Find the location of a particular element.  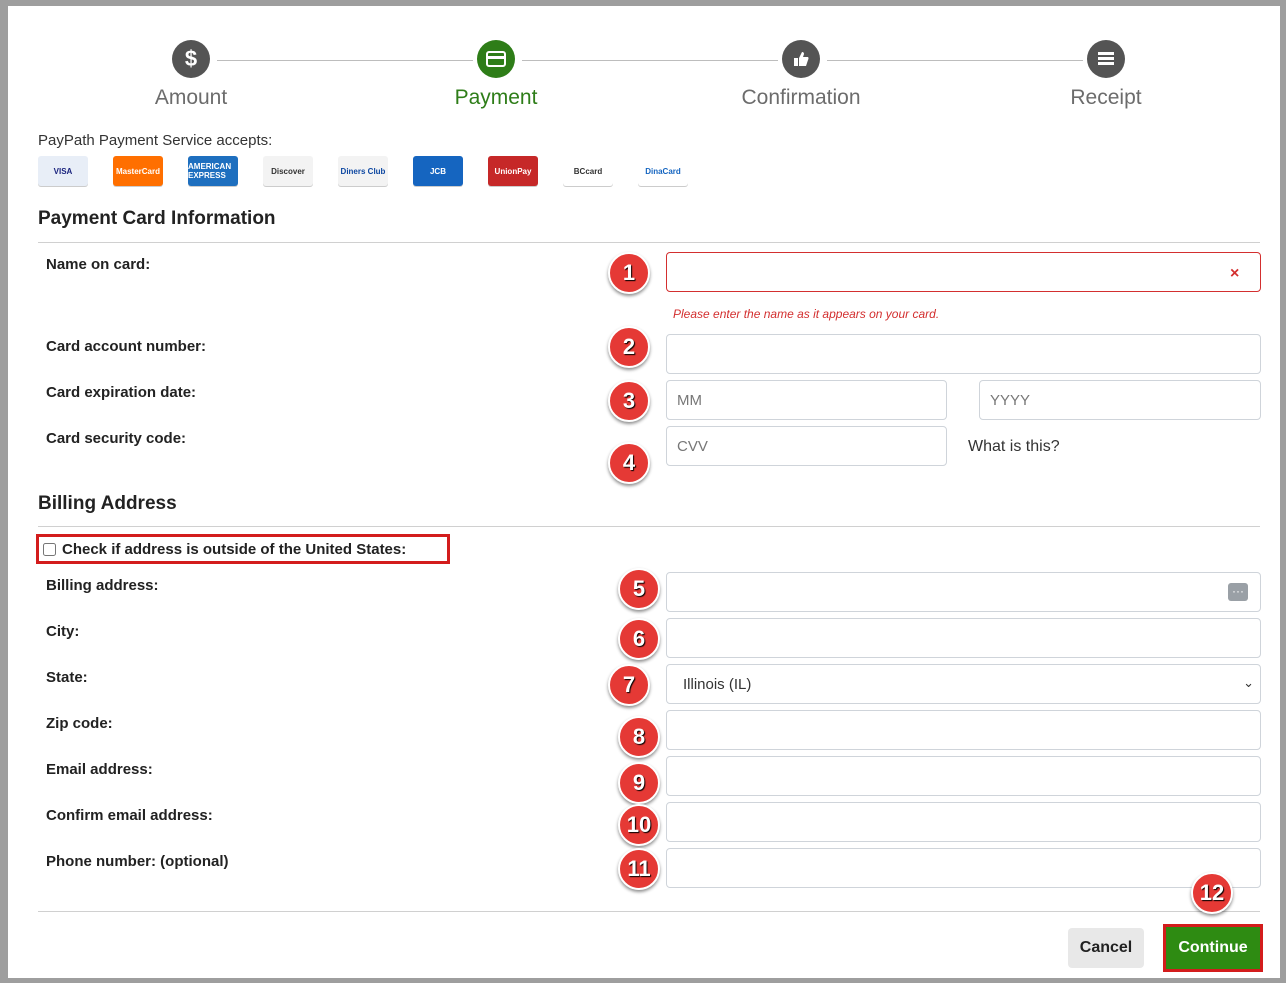

cancel-button: Cancel is located at coordinates (1106, 948).